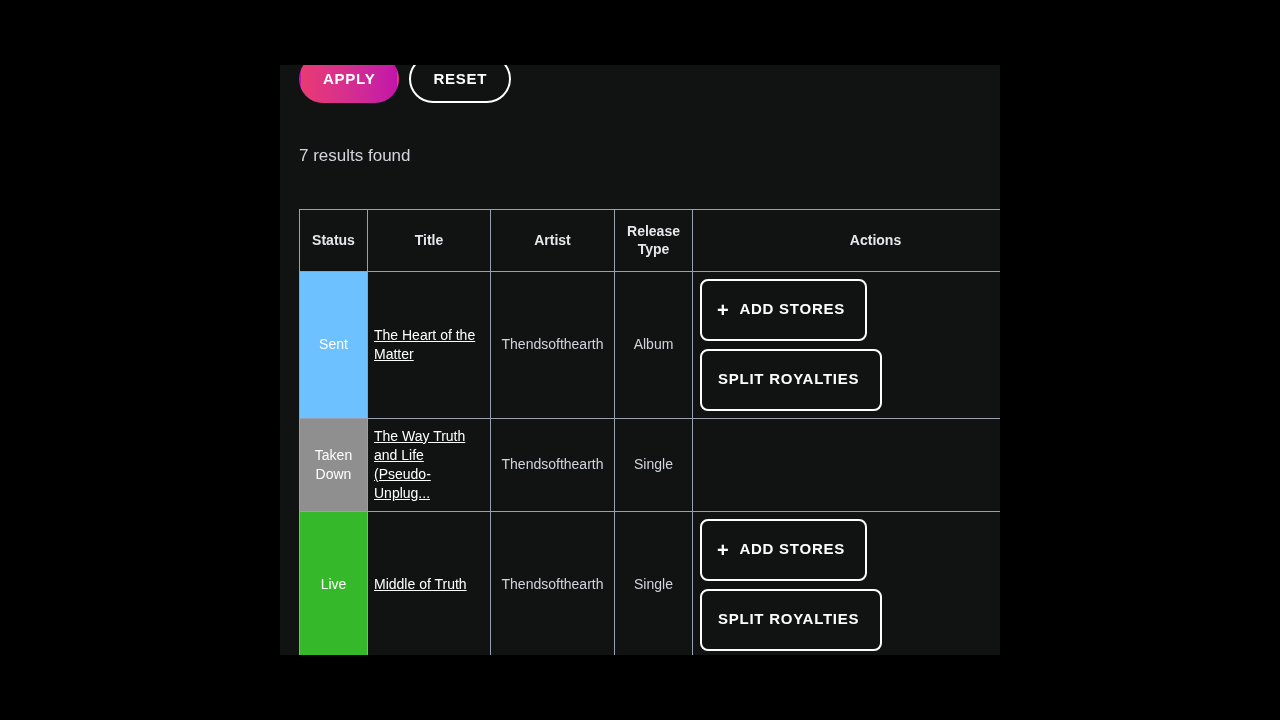 This screenshot has height=720, width=1280. Describe the element at coordinates (653, 240) in the screenshot. I see `column-header: Release Type` at that location.